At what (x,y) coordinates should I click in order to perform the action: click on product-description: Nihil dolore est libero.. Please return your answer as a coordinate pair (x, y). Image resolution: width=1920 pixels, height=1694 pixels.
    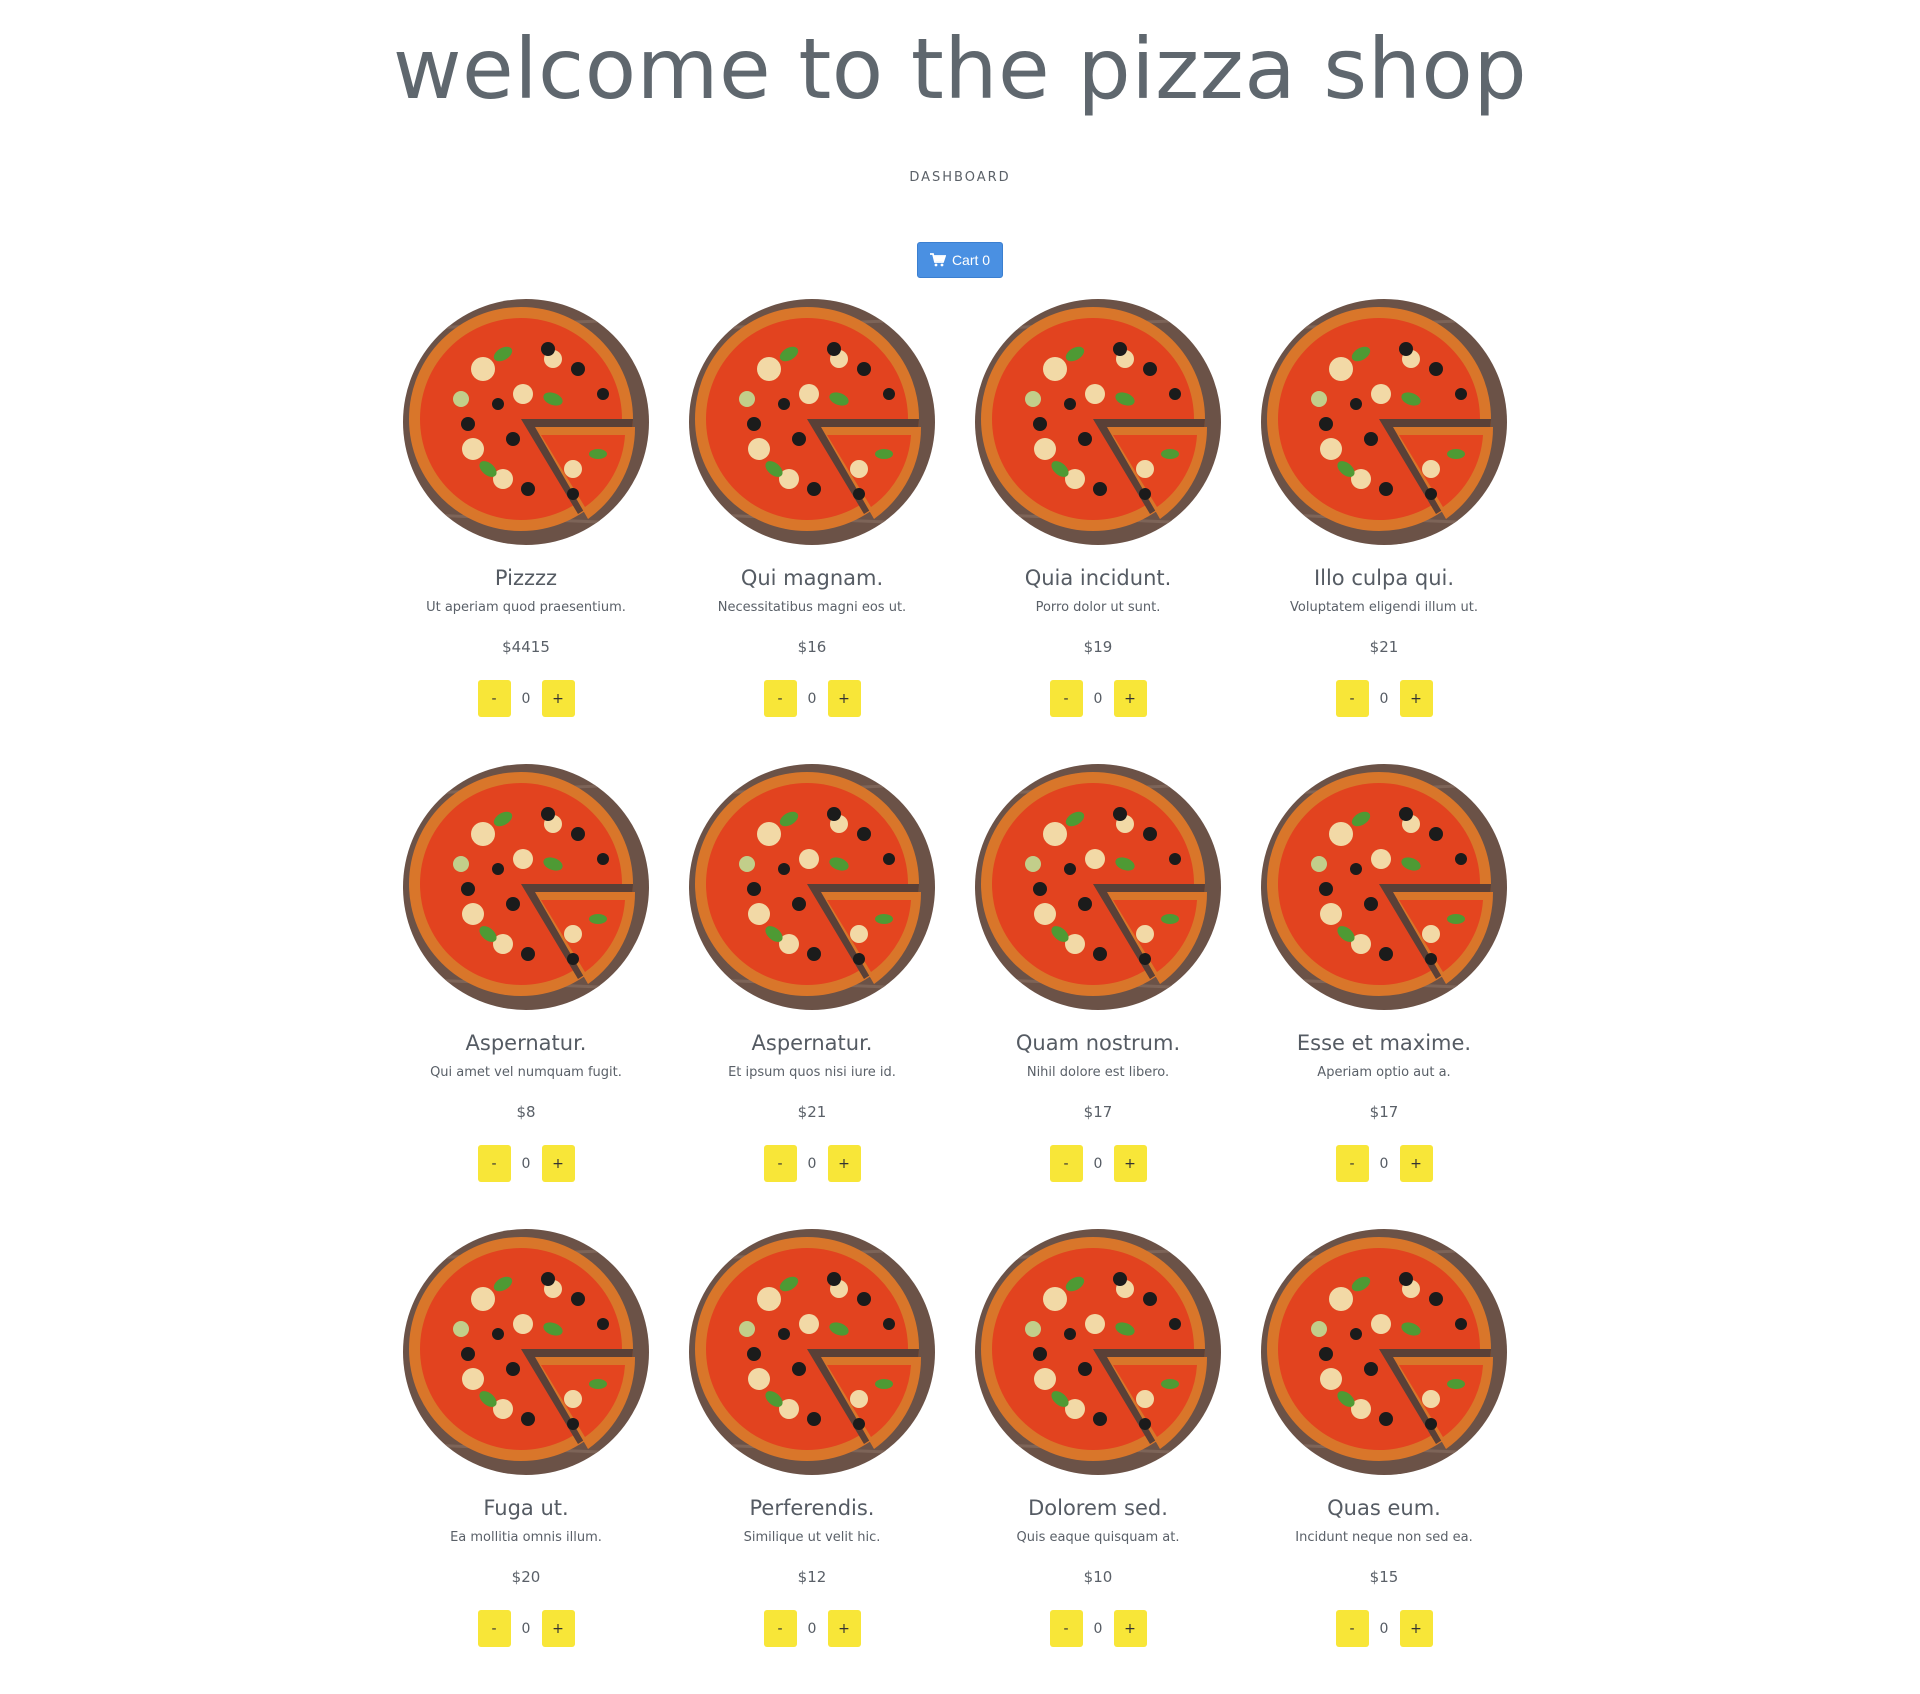
    Looking at the image, I should click on (1098, 1072).